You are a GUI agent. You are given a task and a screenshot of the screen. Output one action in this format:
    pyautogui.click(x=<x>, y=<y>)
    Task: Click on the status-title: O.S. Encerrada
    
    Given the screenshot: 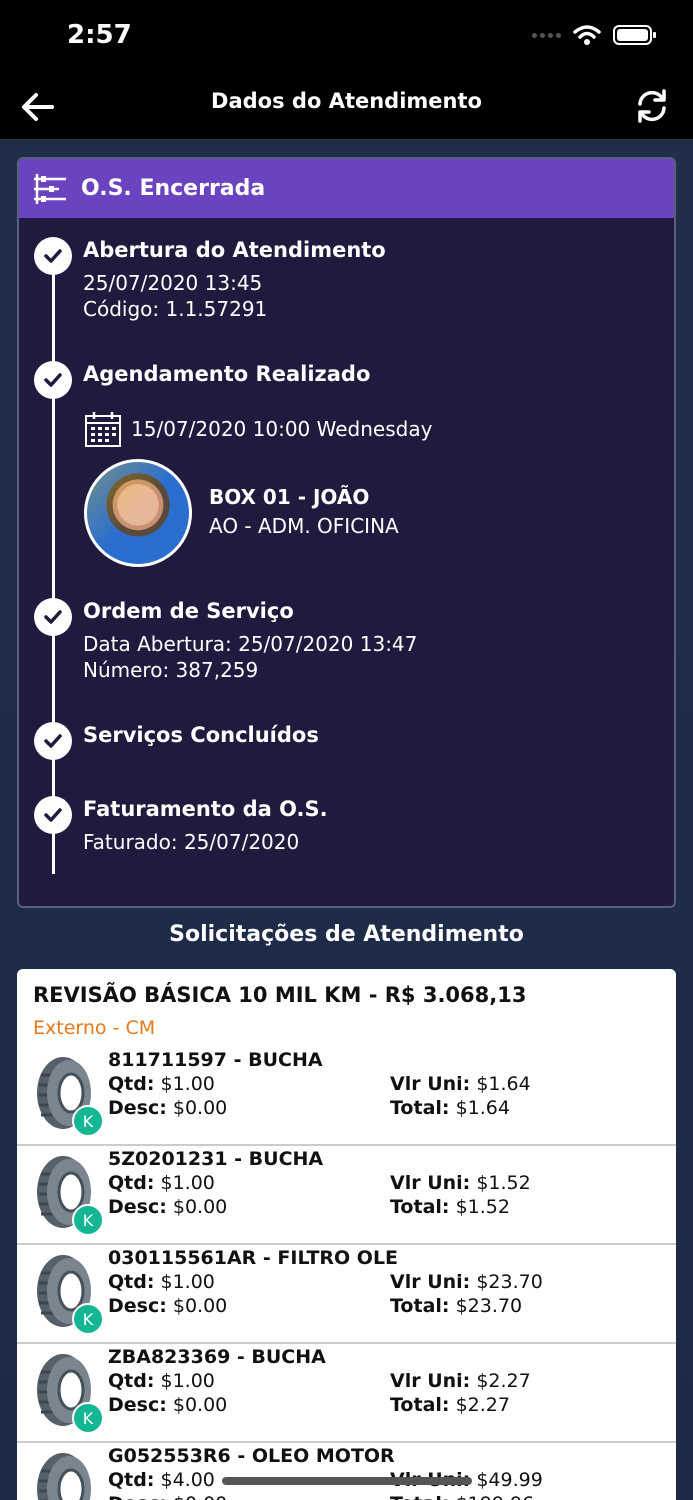 What is the action you would take?
    pyautogui.click(x=173, y=188)
    